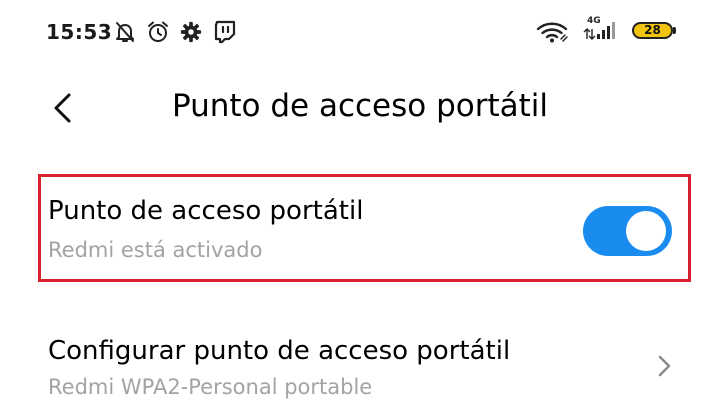  Describe the element at coordinates (360, 106) in the screenshot. I see `page-title: Punto de acceso portátil` at that location.